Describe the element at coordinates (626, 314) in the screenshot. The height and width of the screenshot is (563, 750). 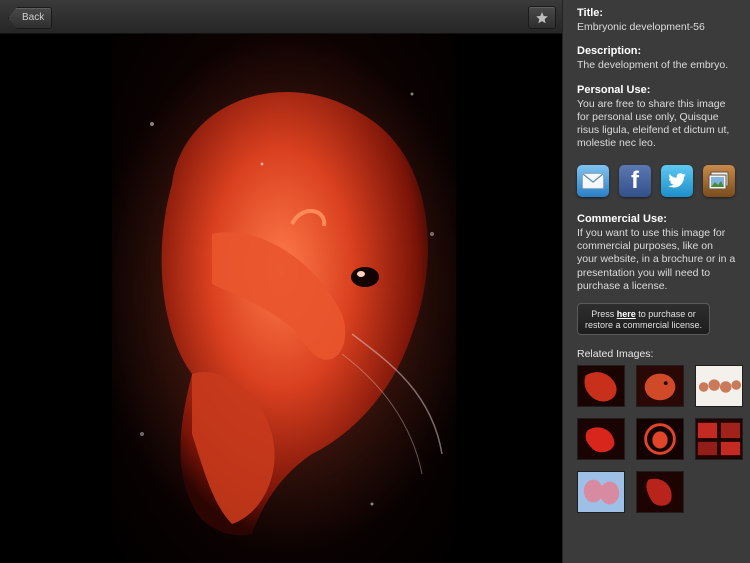
I see `purchase-here-link: here` at that location.